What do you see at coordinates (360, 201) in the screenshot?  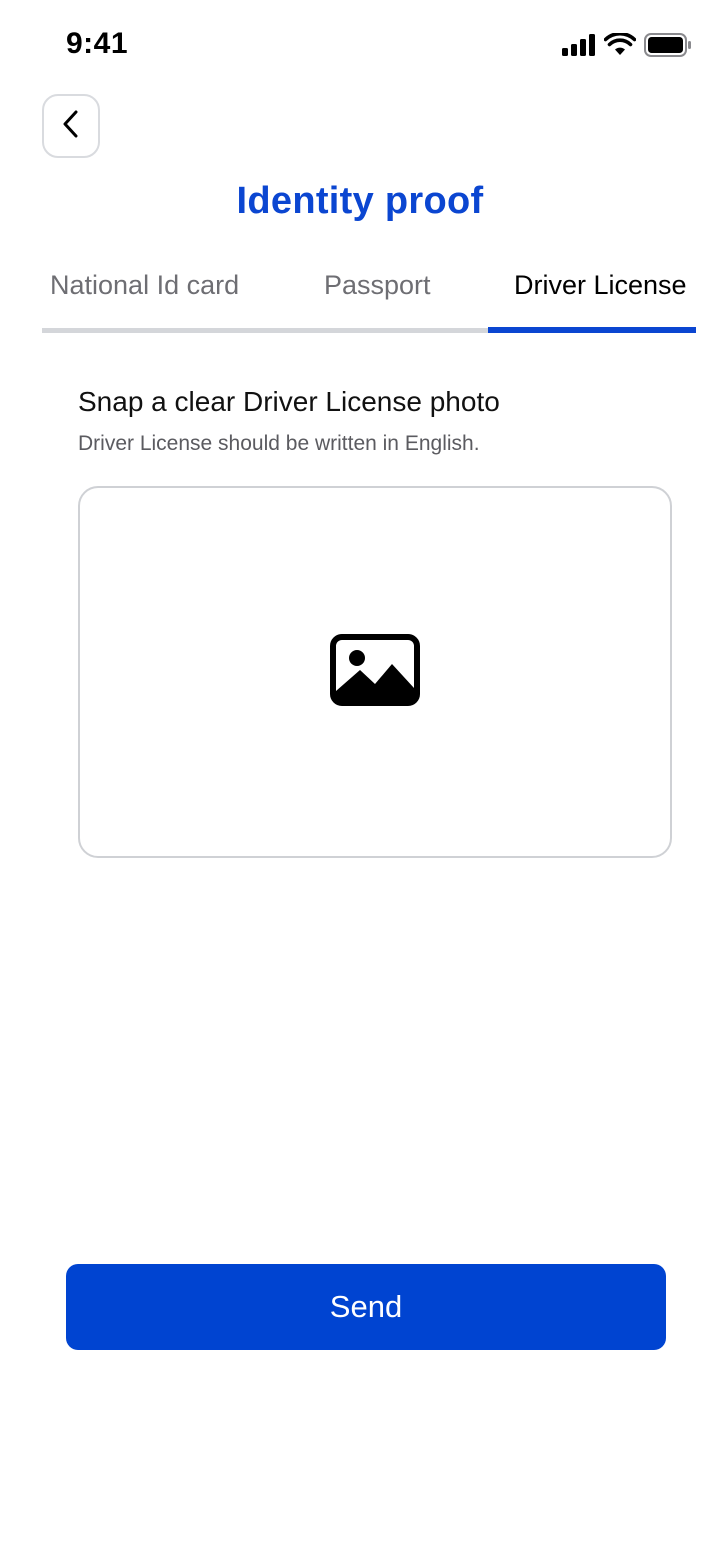 I see `page-title: Identity proof` at bounding box center [360, 201].